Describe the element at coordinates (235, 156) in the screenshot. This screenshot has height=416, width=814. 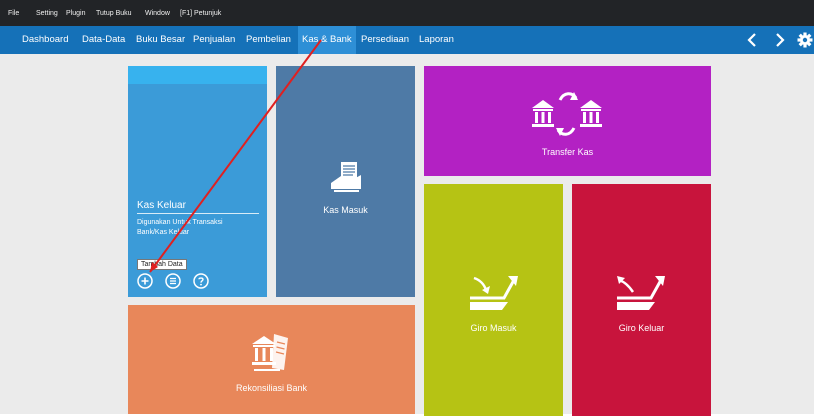
I see `annotation-arrow` at that location.